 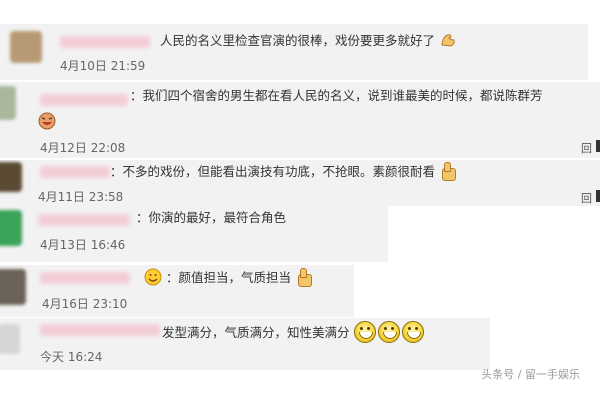 What do you see at coordinates (81, 197) in the screenshot?
I see `comment-time: 4月11日 23:58` at bounding box center [81, 197].